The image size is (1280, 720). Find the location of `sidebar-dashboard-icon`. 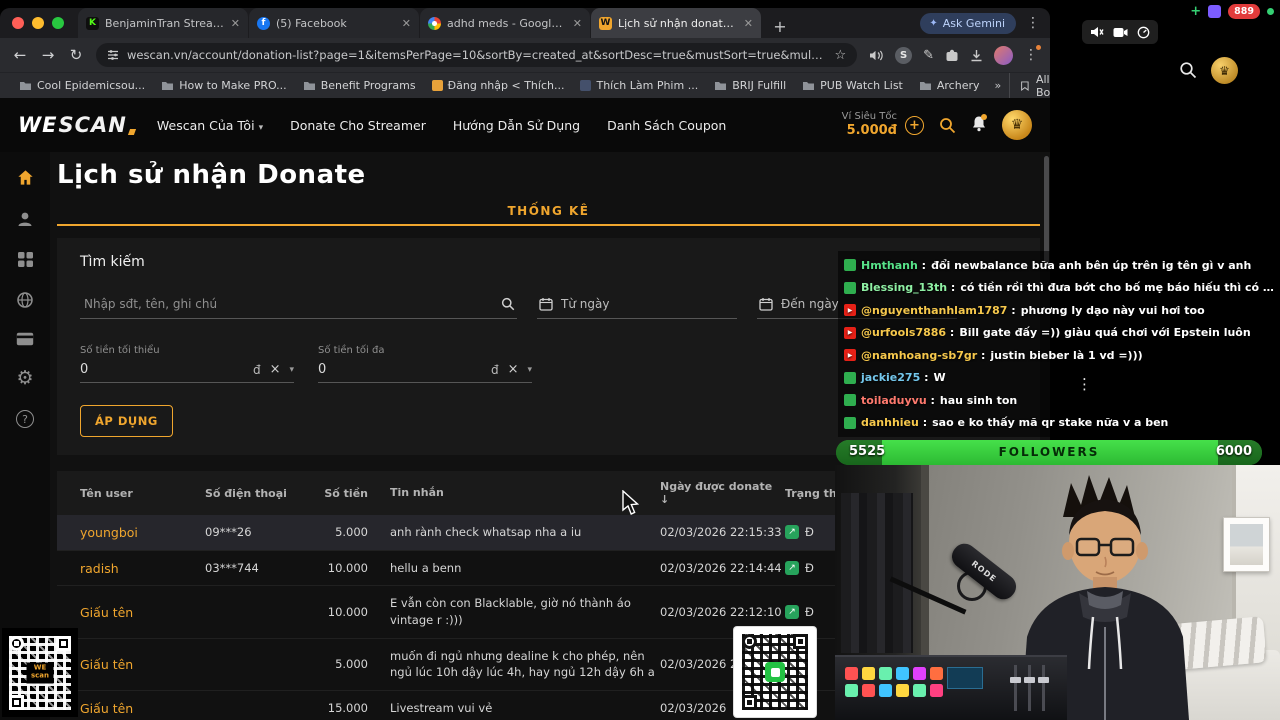

sidebar-dashboard-icon is located at coordinates (25, 259).